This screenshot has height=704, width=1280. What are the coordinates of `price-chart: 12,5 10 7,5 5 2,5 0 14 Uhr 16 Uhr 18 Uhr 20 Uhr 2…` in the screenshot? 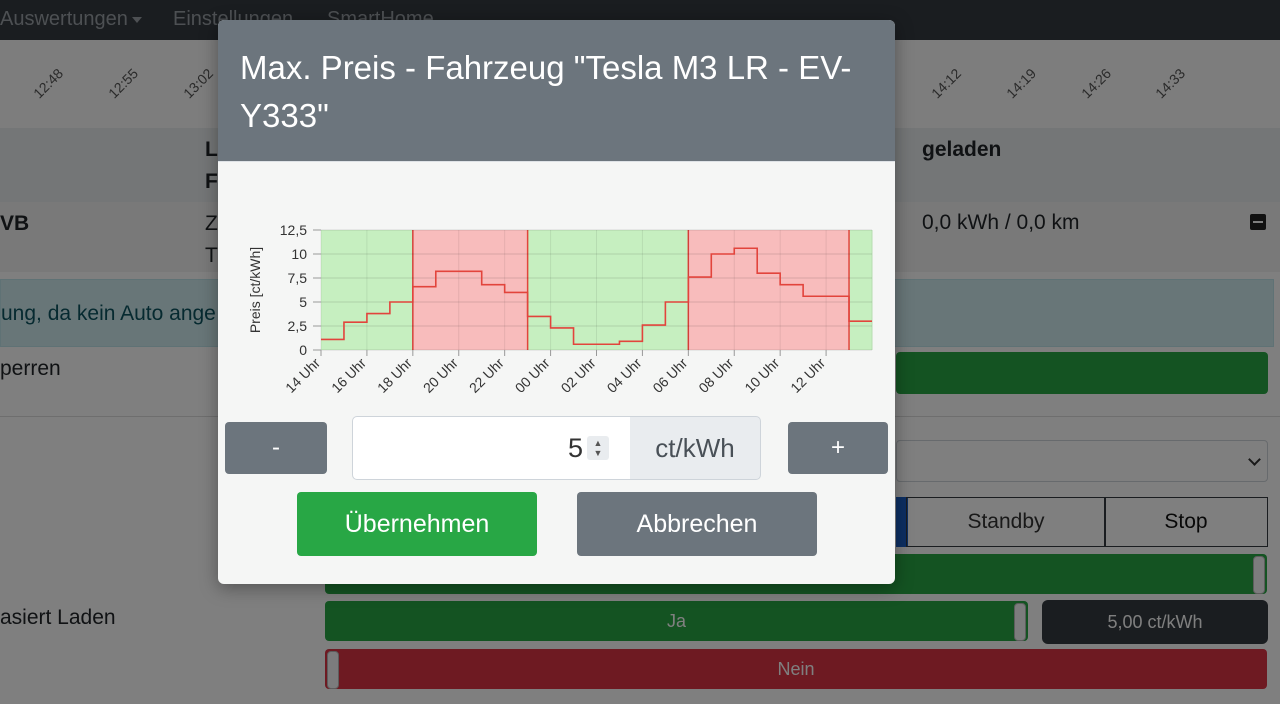 It's located at (560, 309).